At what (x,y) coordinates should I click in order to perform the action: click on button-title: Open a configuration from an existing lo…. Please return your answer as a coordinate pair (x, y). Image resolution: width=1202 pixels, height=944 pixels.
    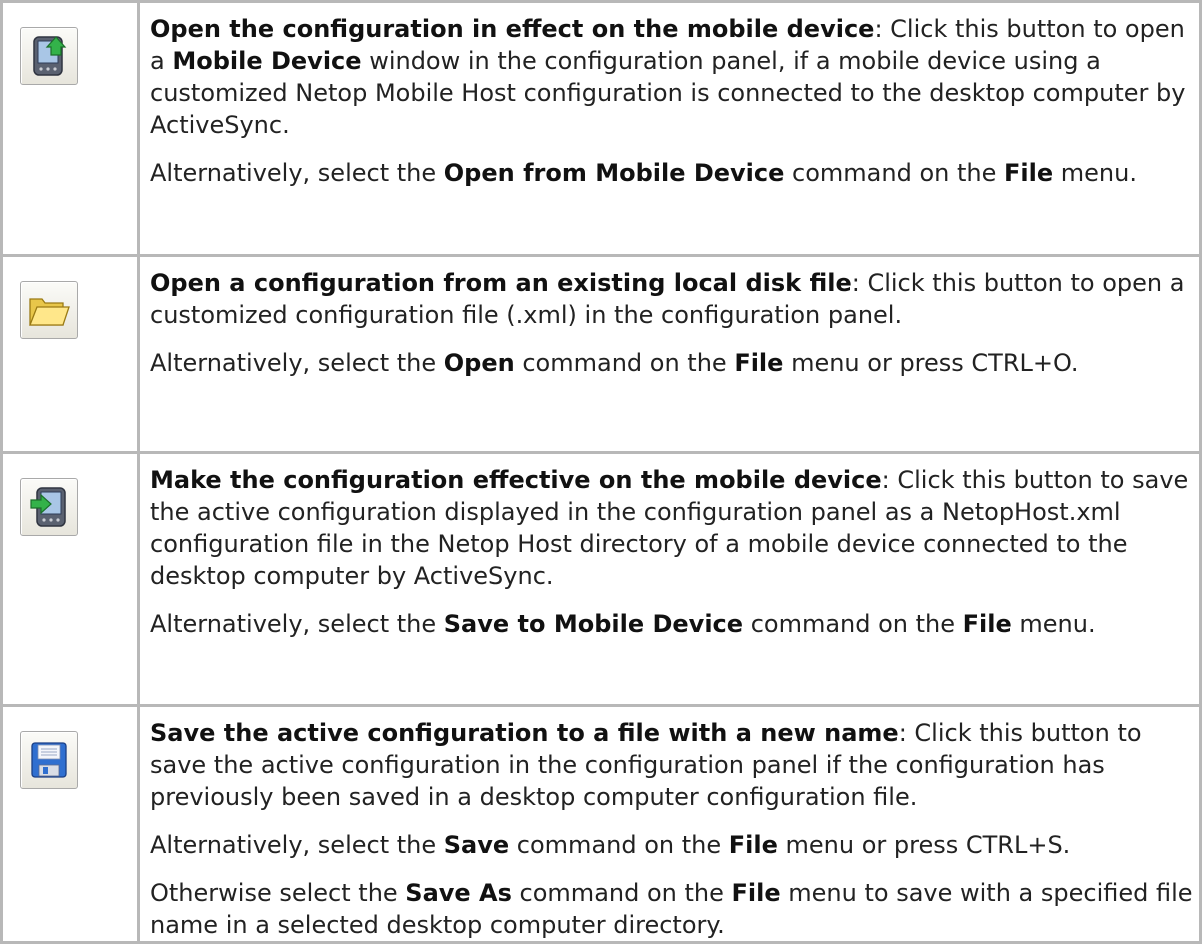
    Looking at the image, I should click on (501, 283).